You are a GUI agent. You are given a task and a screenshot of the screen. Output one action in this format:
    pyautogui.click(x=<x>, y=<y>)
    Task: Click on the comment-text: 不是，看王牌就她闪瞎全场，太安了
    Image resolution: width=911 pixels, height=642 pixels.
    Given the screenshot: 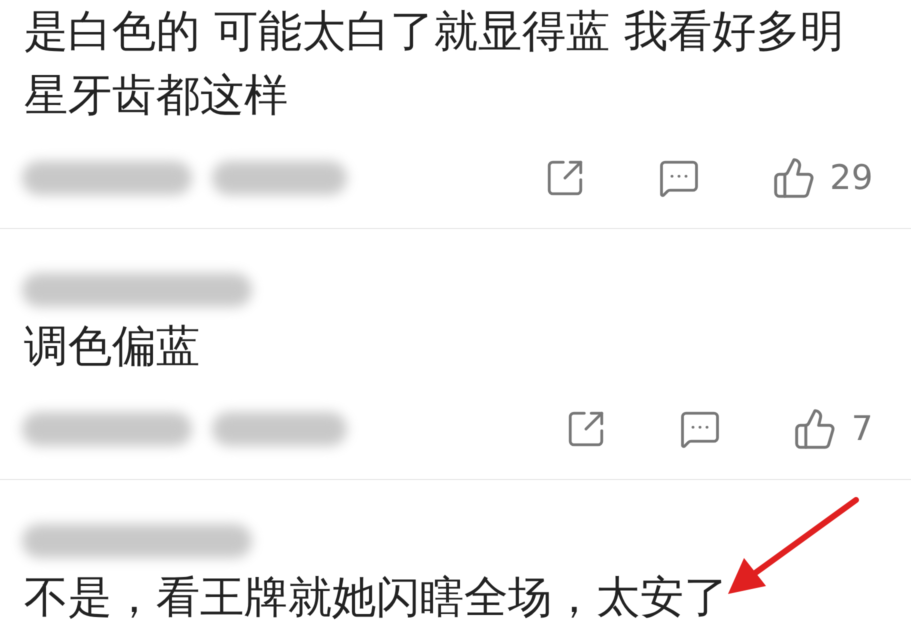 What is the action you would take?
    pyautogui.click(x=376, y=598)
    